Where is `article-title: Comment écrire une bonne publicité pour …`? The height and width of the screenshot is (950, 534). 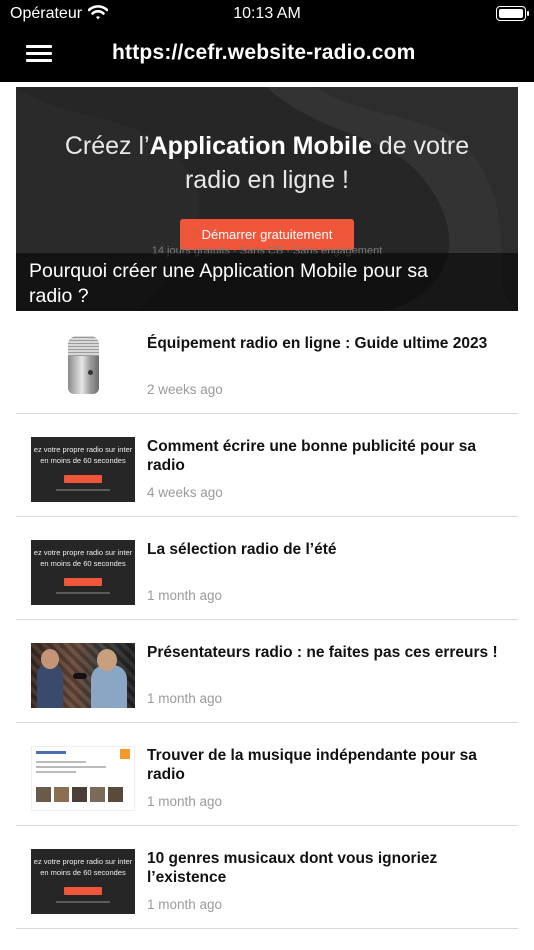 article-title: Comment écrire une bonne publicité pour … is located at coordinates (324, 456).